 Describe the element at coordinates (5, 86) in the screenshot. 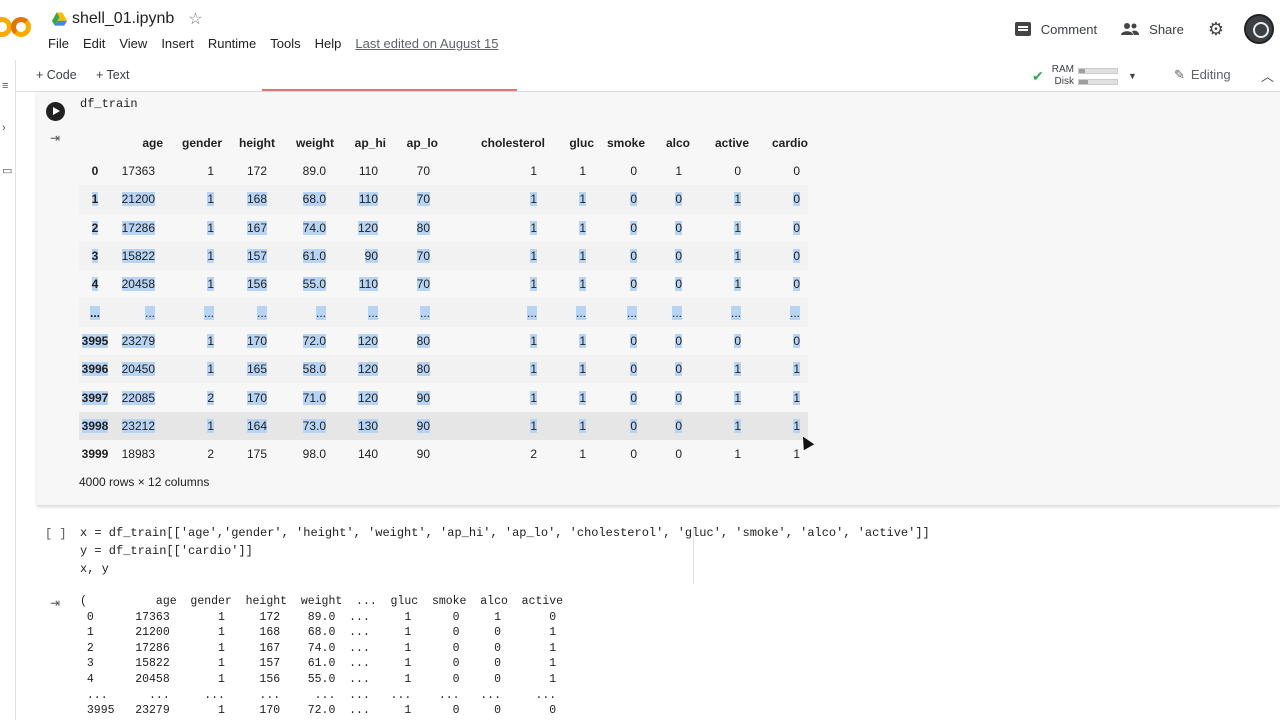

I see `menu-icon: ≡` at that location.